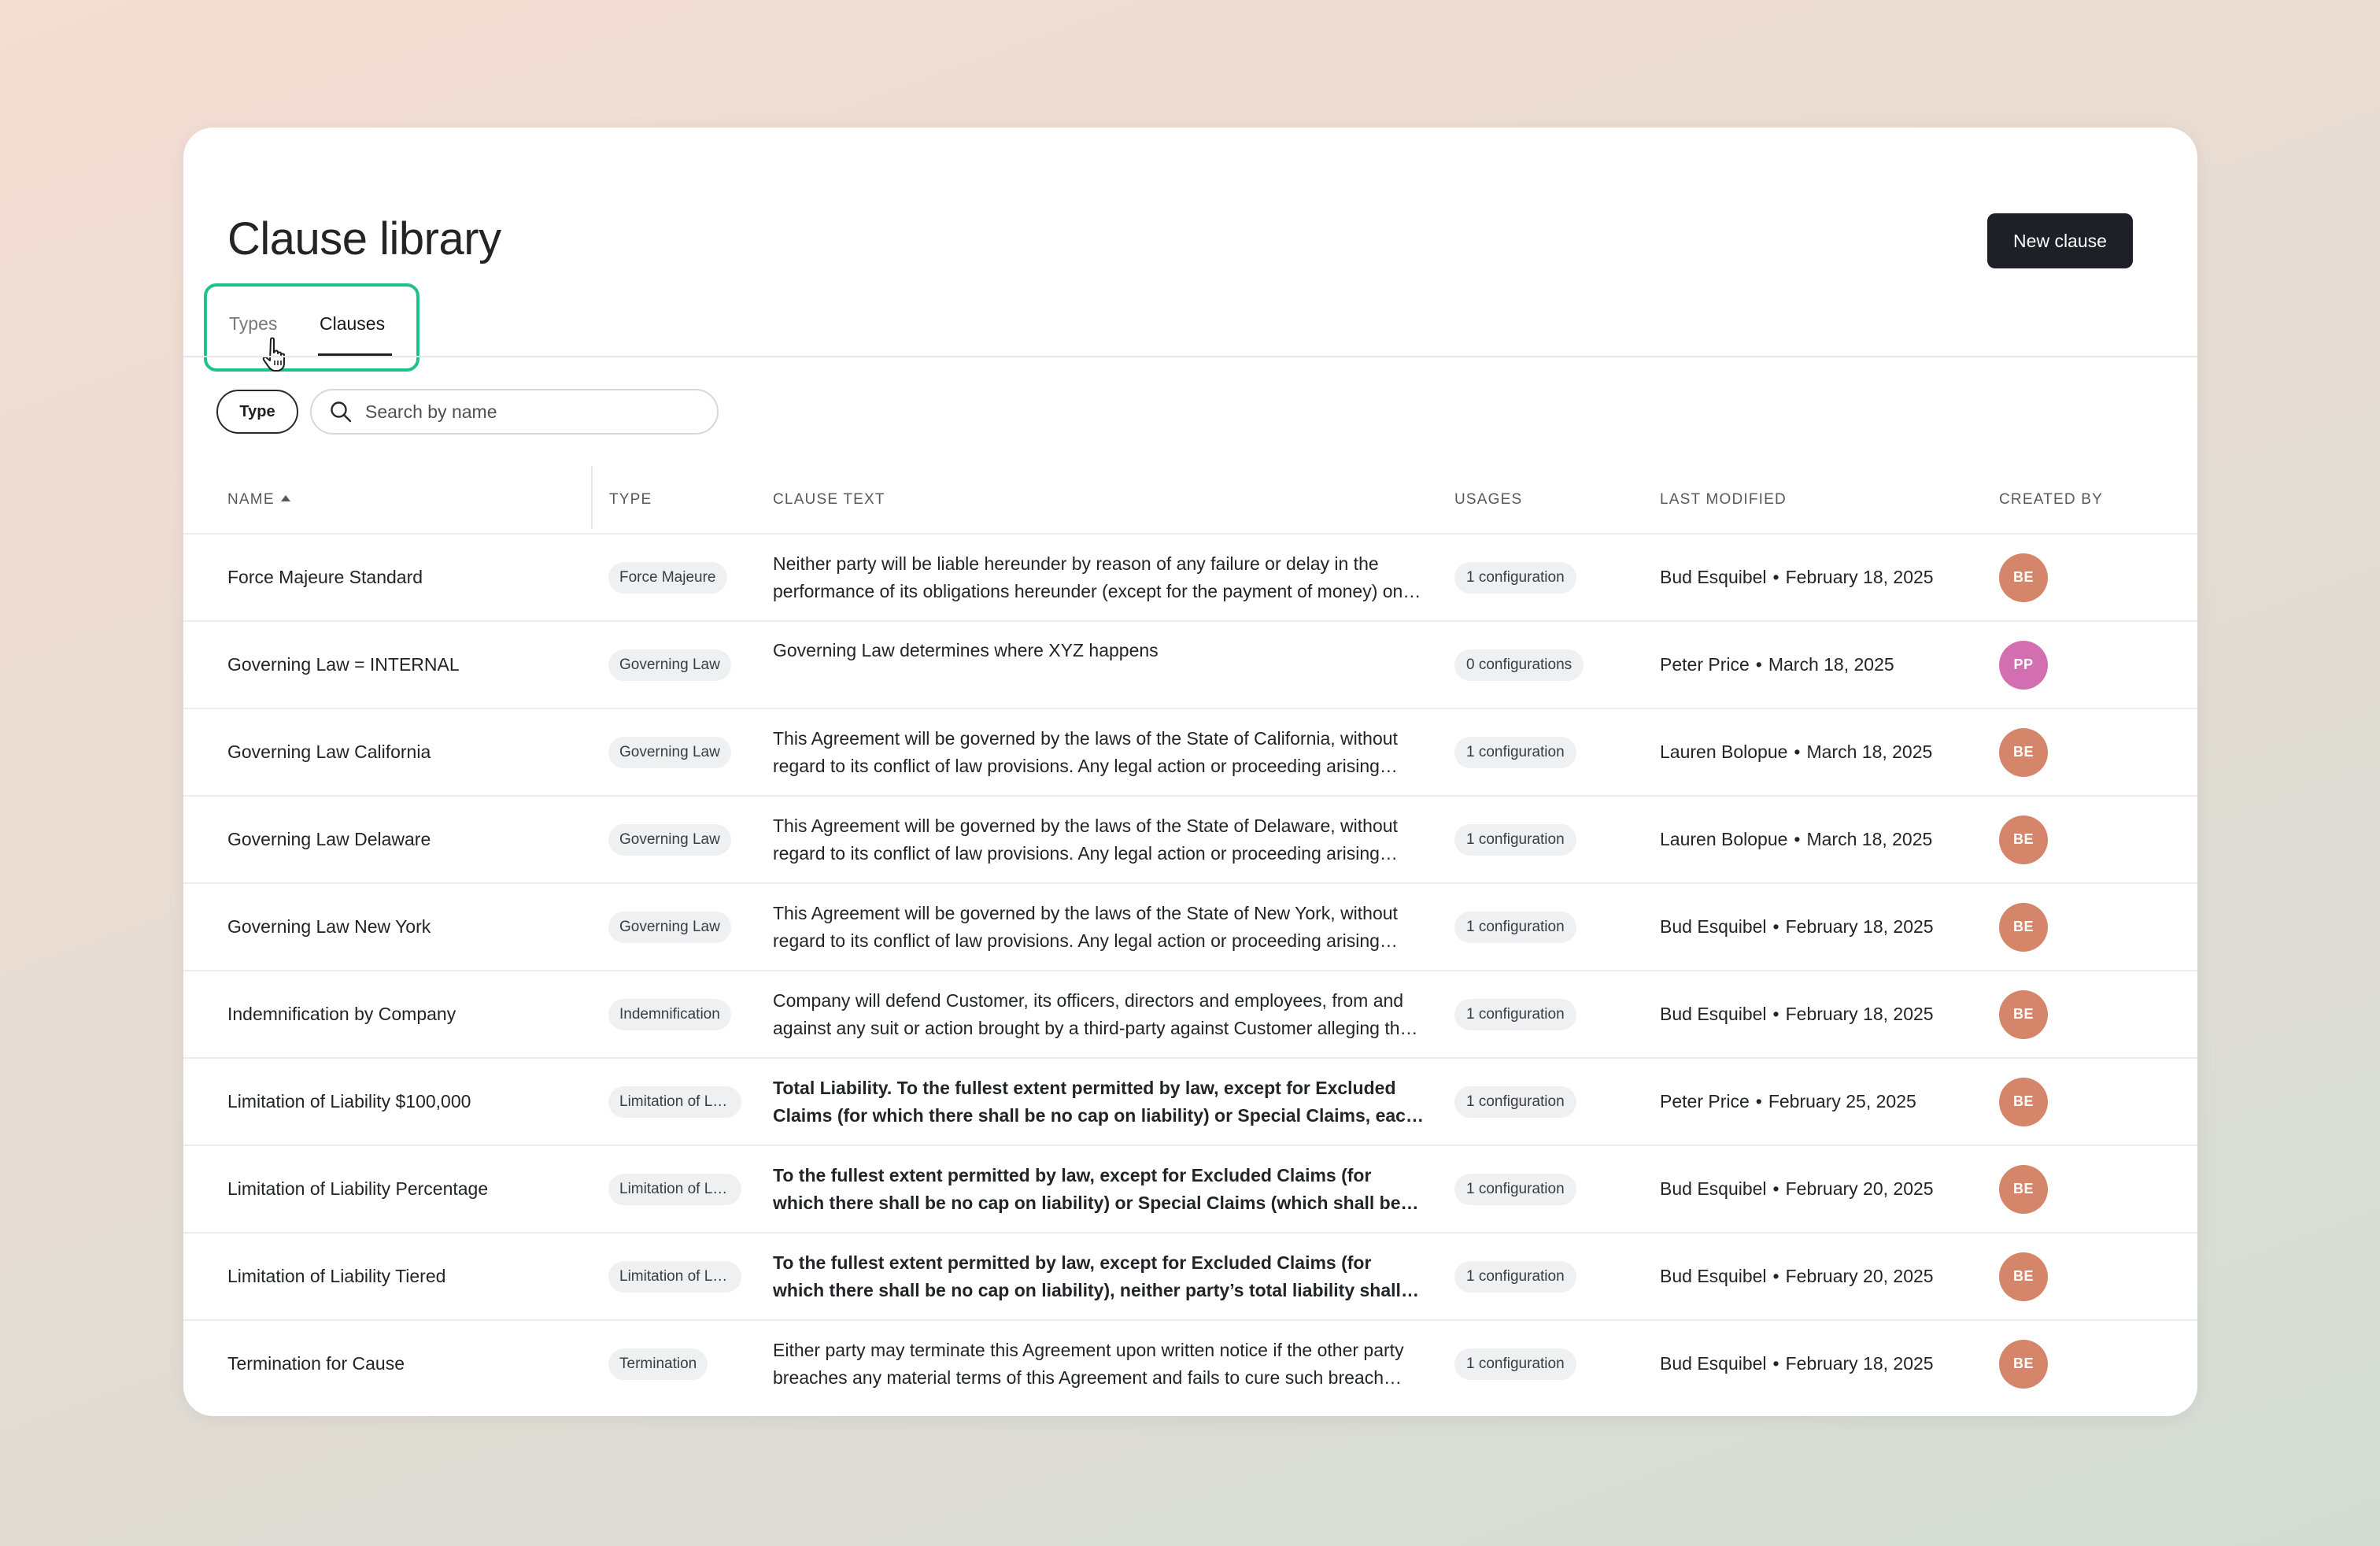 This screenshot has width=2380, height=1546. I want to click on modified-by: Peter Price, so click(1705, 1101).